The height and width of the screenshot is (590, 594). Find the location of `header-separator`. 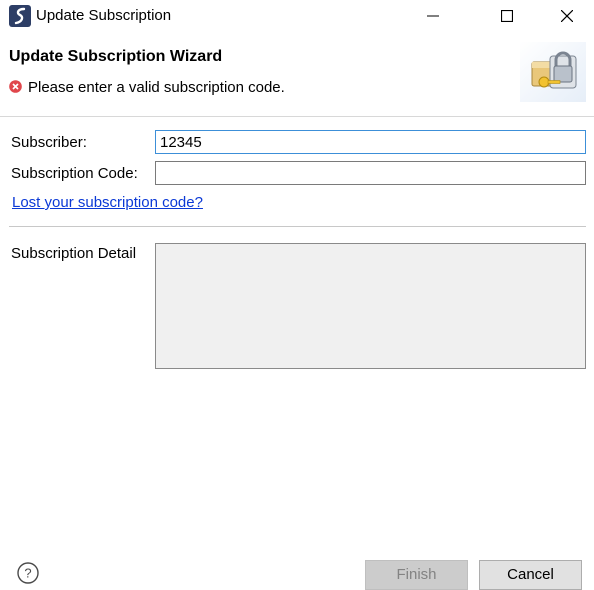

header-separator is located at coordinates (297, 116).